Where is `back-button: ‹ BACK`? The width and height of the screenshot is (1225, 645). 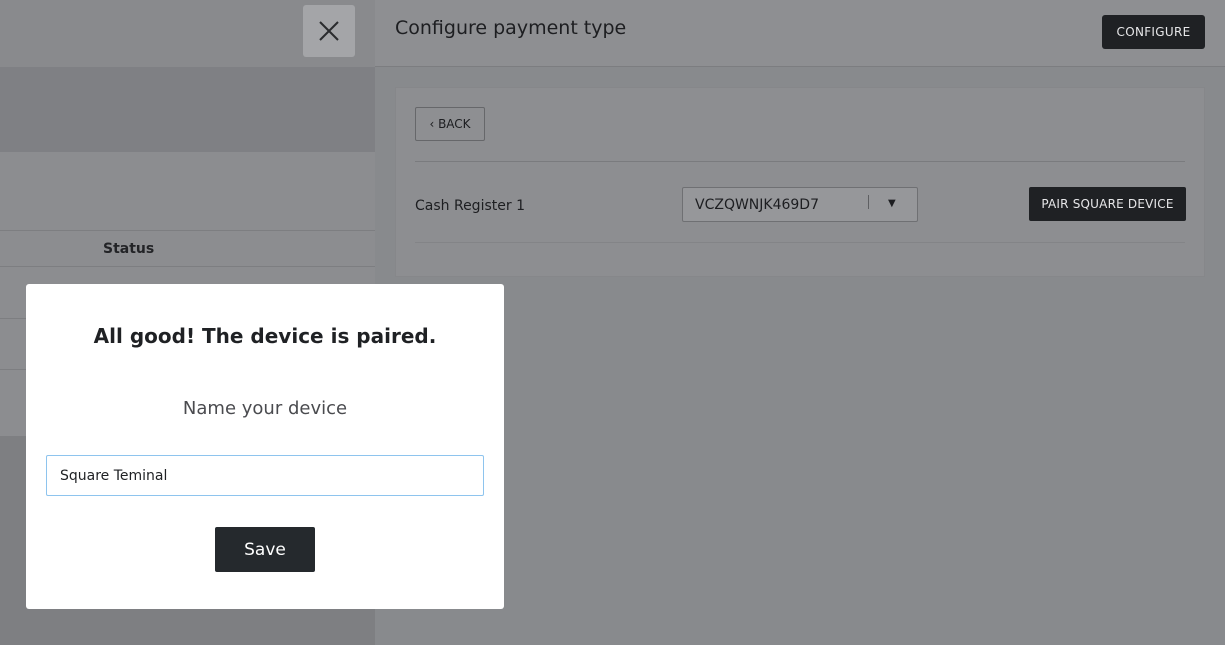
back-button: ‹ BACK is located at coordinates (450, 124).